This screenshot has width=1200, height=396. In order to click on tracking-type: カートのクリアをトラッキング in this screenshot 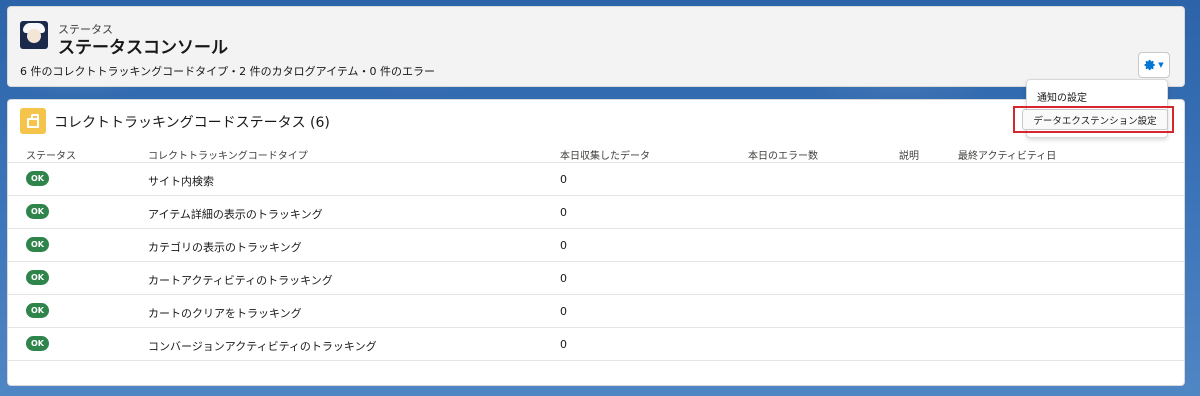, I will do `click(225, 313)`.